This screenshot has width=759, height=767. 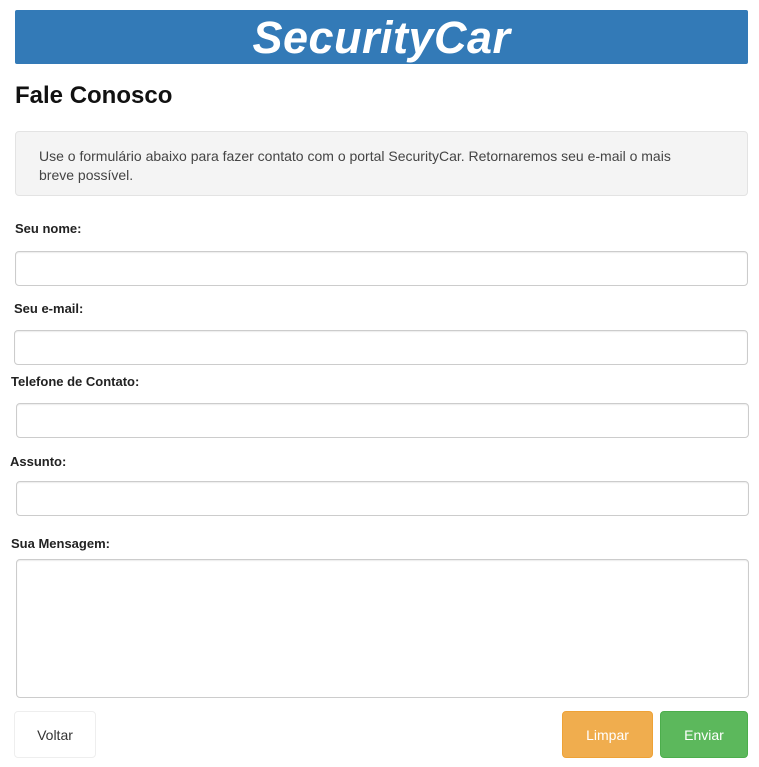 I want to click on email-field, so click(x=381, y=347).